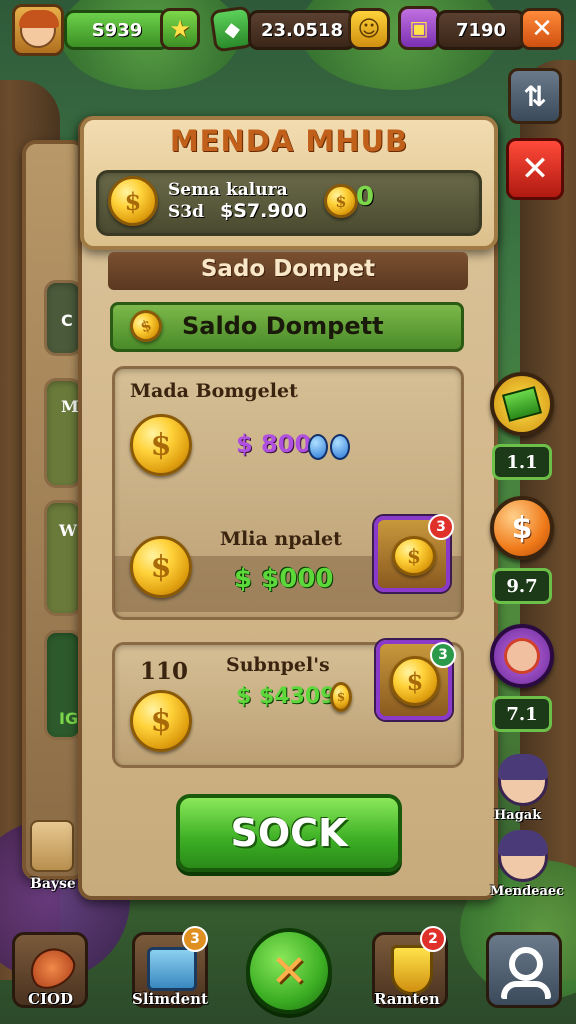 This screenshot has height=1024, width=576. Describe the element at coordinates (67, 320) in the screenshot. I see `left-slot-label: C` at that location.